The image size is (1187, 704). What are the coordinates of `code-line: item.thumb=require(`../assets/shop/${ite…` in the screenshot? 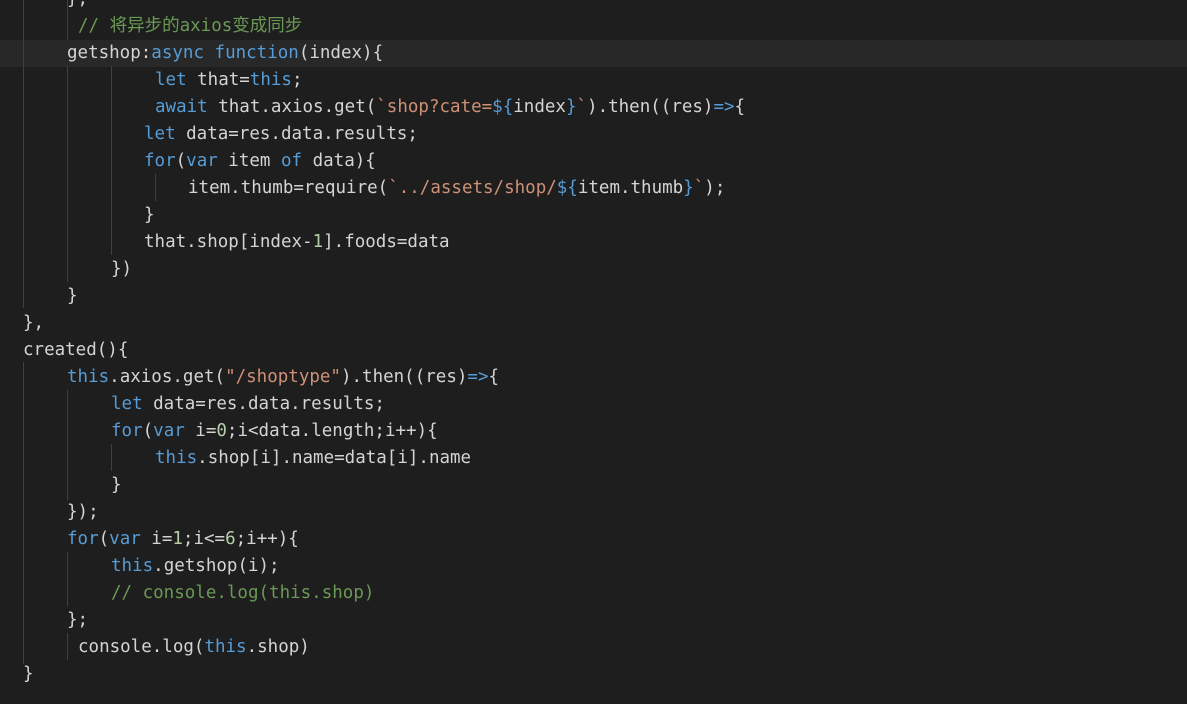 It's located at (456, 188).